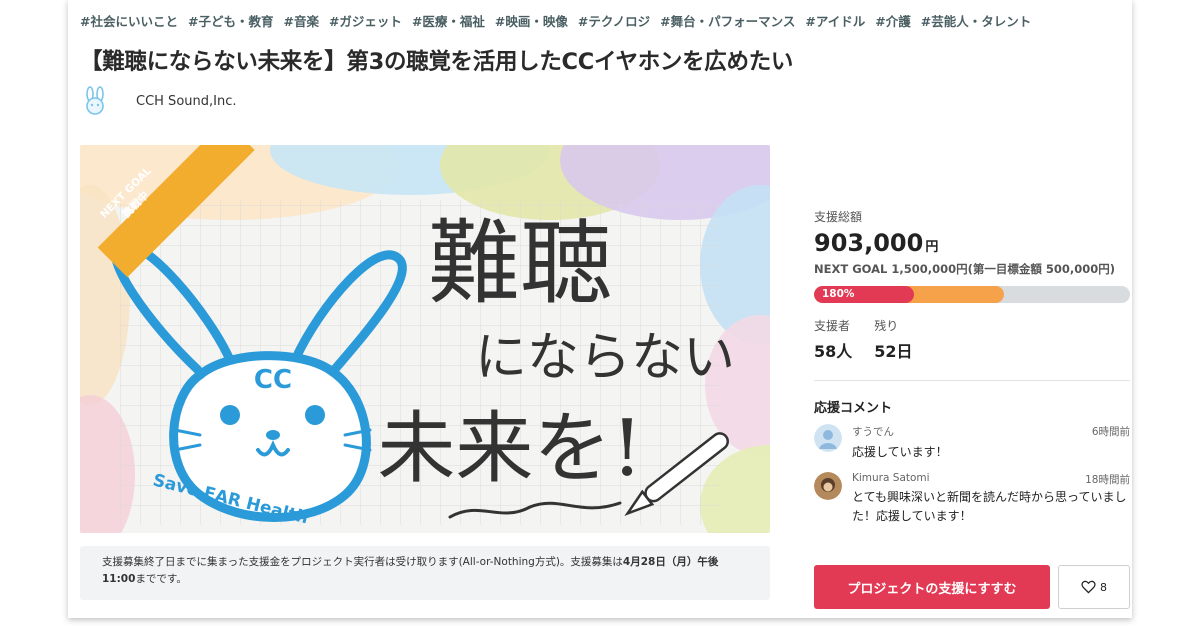  Describe the element at coordinates (835, 20) in the screenshot. I see `tag-link: #アイドル` at that location.